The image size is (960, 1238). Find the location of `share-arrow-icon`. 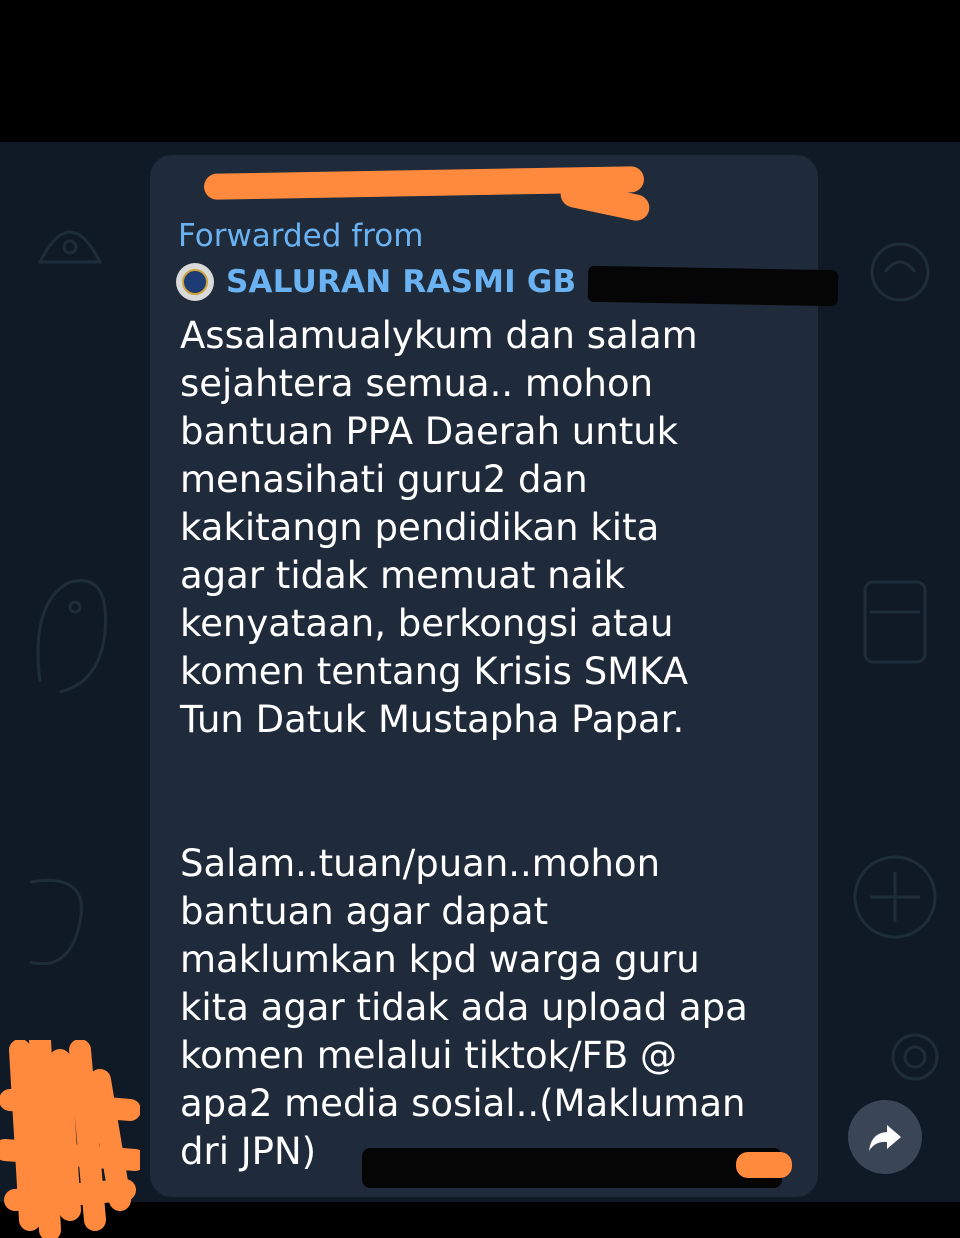

share-arrow-icon is located at coordinates (885, 1138).